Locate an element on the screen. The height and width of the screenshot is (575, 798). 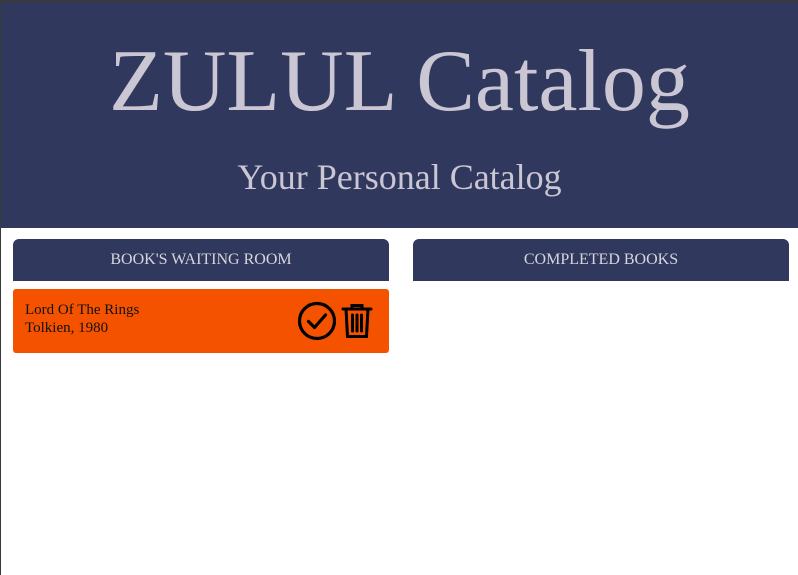
check-circle-icon is located at coordinates (317, 321).